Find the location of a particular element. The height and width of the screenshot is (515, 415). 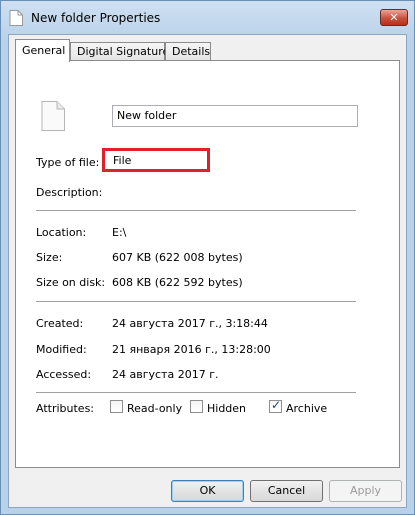

accessed-label: Accessed: is located at coordinates (64, 374).